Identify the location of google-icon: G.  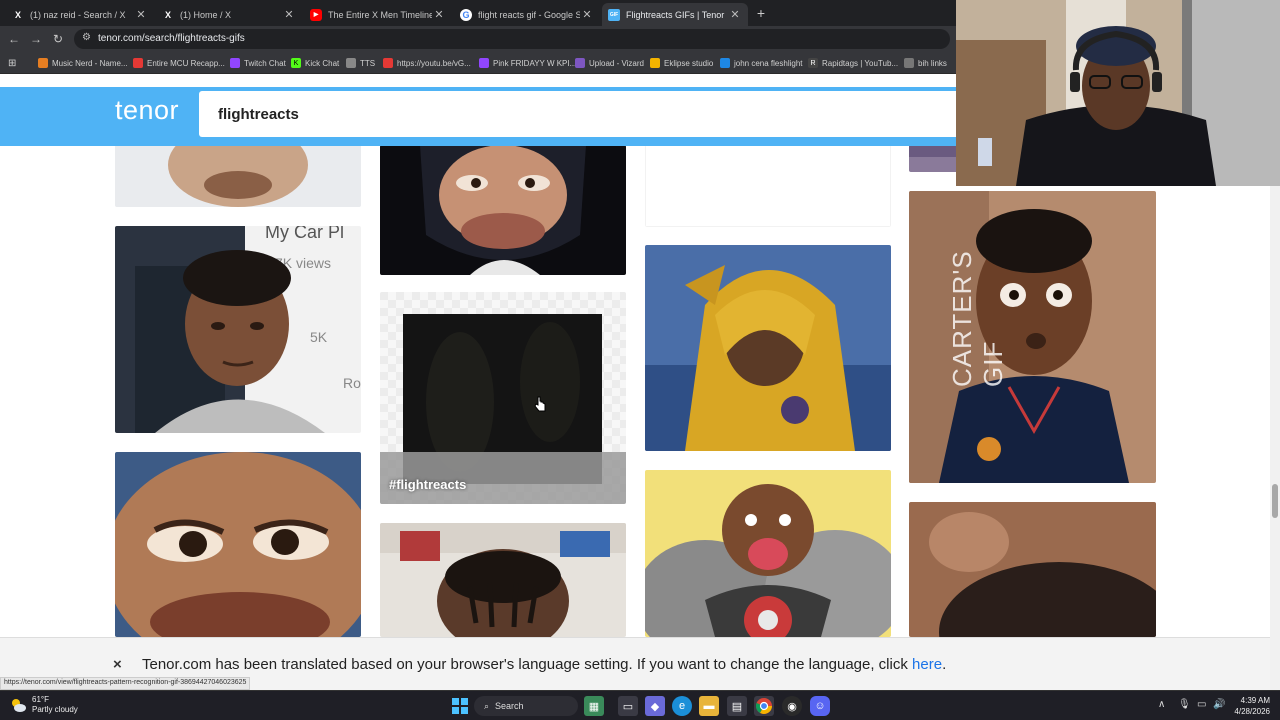
(466, 14).